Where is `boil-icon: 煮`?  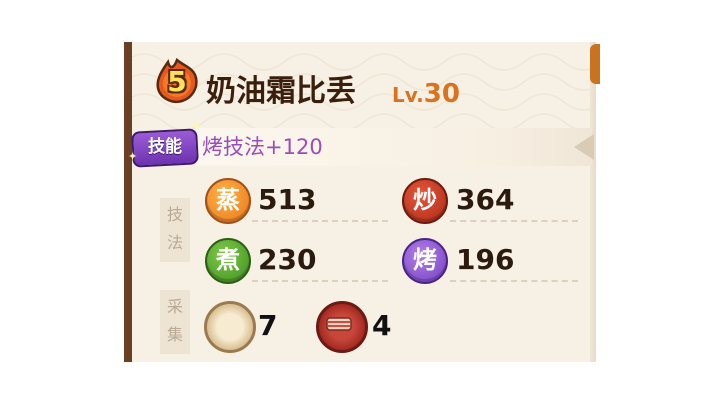
boil-icon: 煮 is located at coordinates (228, 261).